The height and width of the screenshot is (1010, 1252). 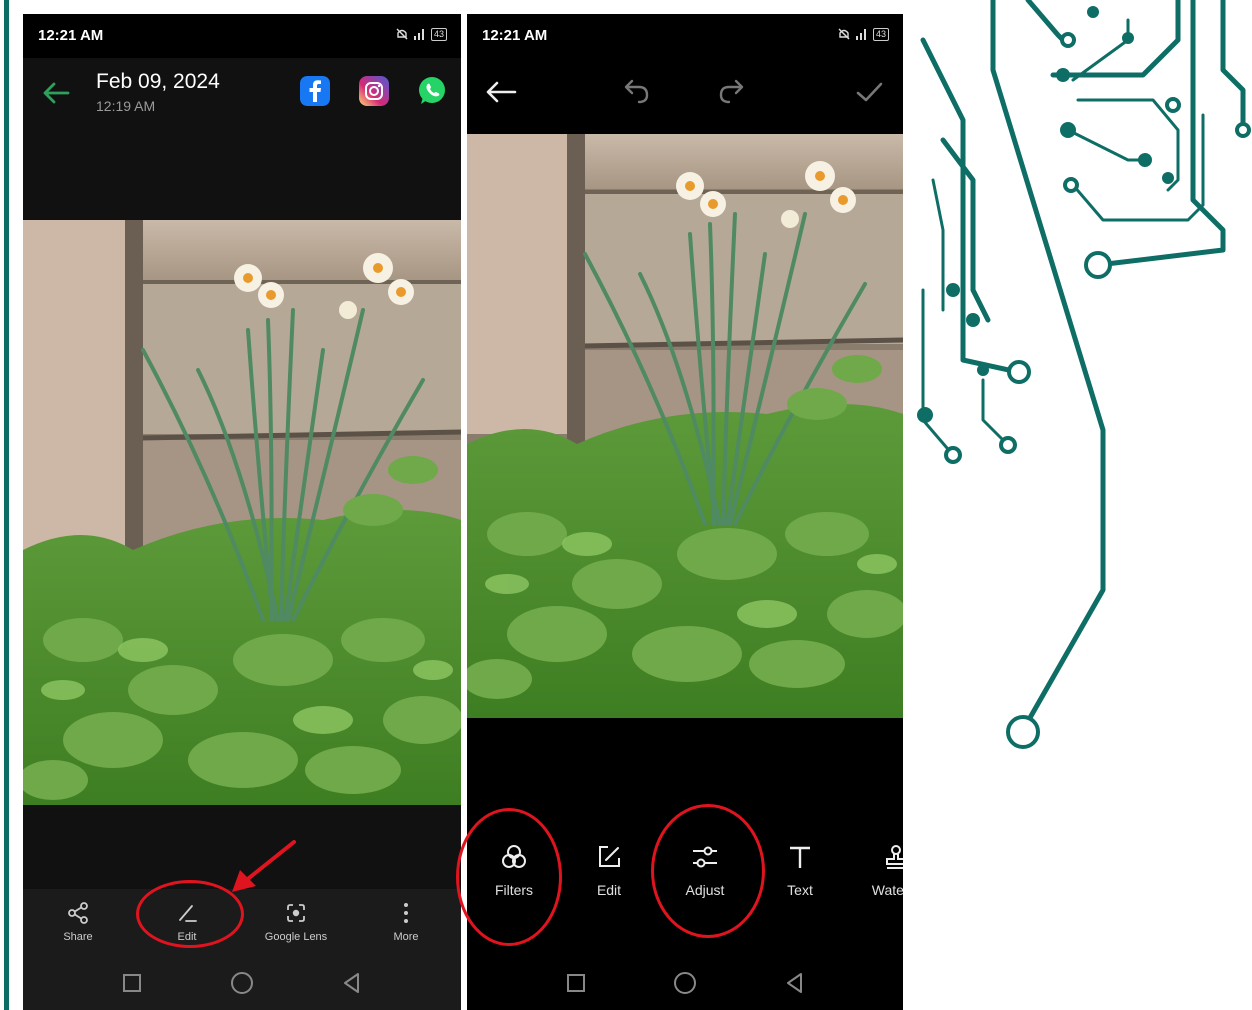 What do you see at coordinates (78, 913) in the screenshot?
I see `share-icon` at bounding box center [78, 913].